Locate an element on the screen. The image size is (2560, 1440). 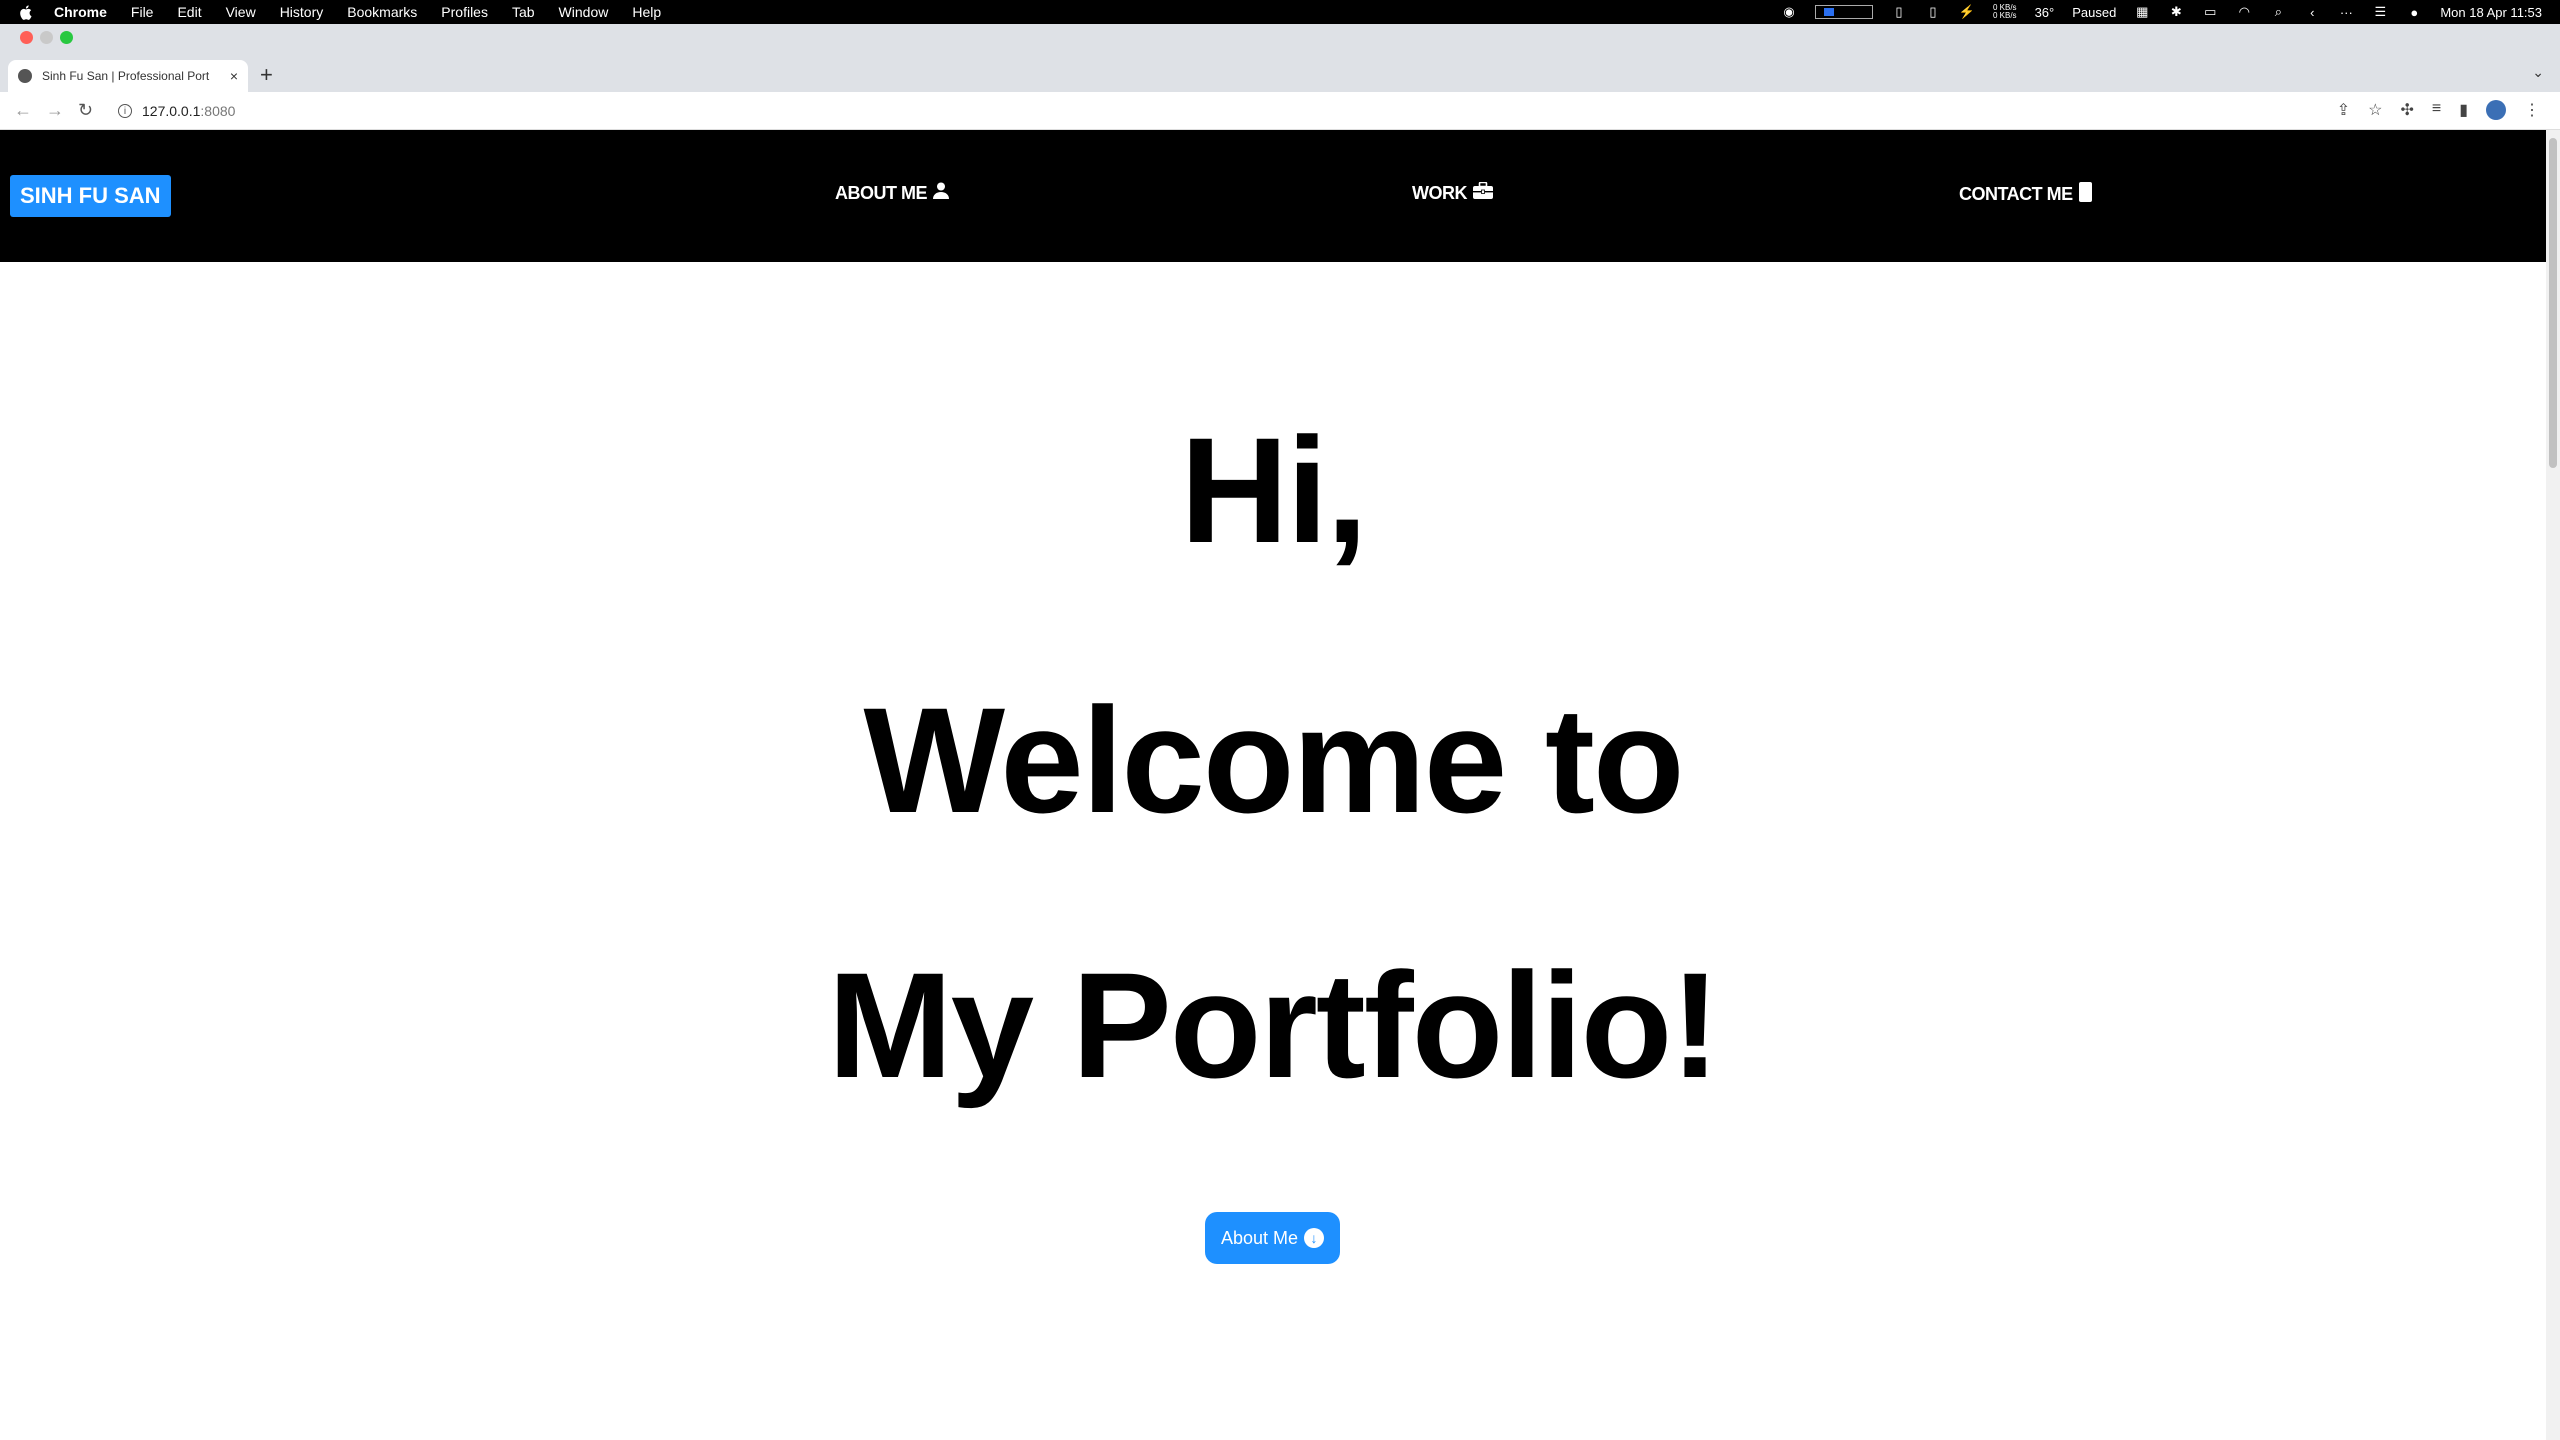
close-icon: × is located at coordinates (234, 76).